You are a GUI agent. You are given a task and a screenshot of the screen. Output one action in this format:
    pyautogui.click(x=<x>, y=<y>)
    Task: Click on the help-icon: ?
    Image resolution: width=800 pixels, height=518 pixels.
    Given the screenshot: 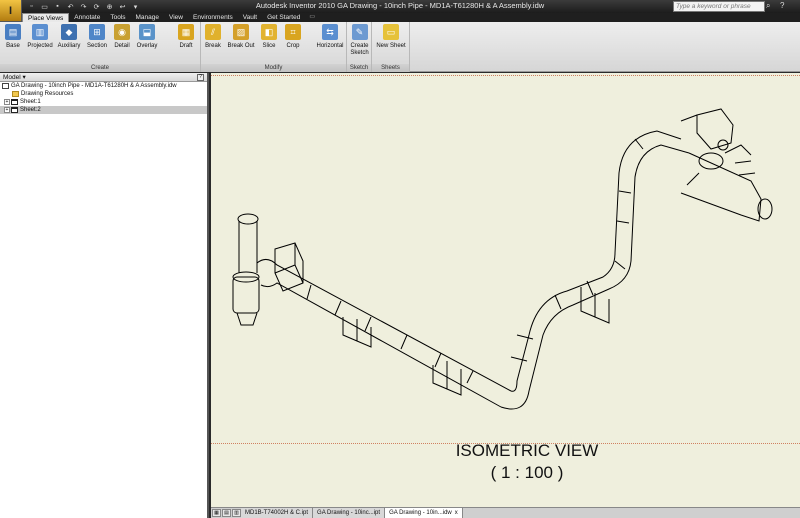 What is the action you would take?
    pyautogui.click(x=785, y=6)
    